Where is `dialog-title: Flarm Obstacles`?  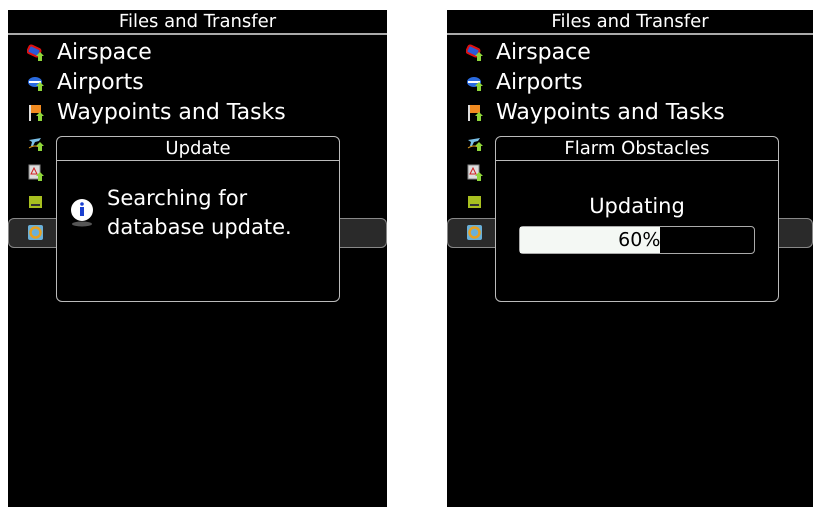
dialog-title: Flarm Obstacles is located at coordinates (637, 149).